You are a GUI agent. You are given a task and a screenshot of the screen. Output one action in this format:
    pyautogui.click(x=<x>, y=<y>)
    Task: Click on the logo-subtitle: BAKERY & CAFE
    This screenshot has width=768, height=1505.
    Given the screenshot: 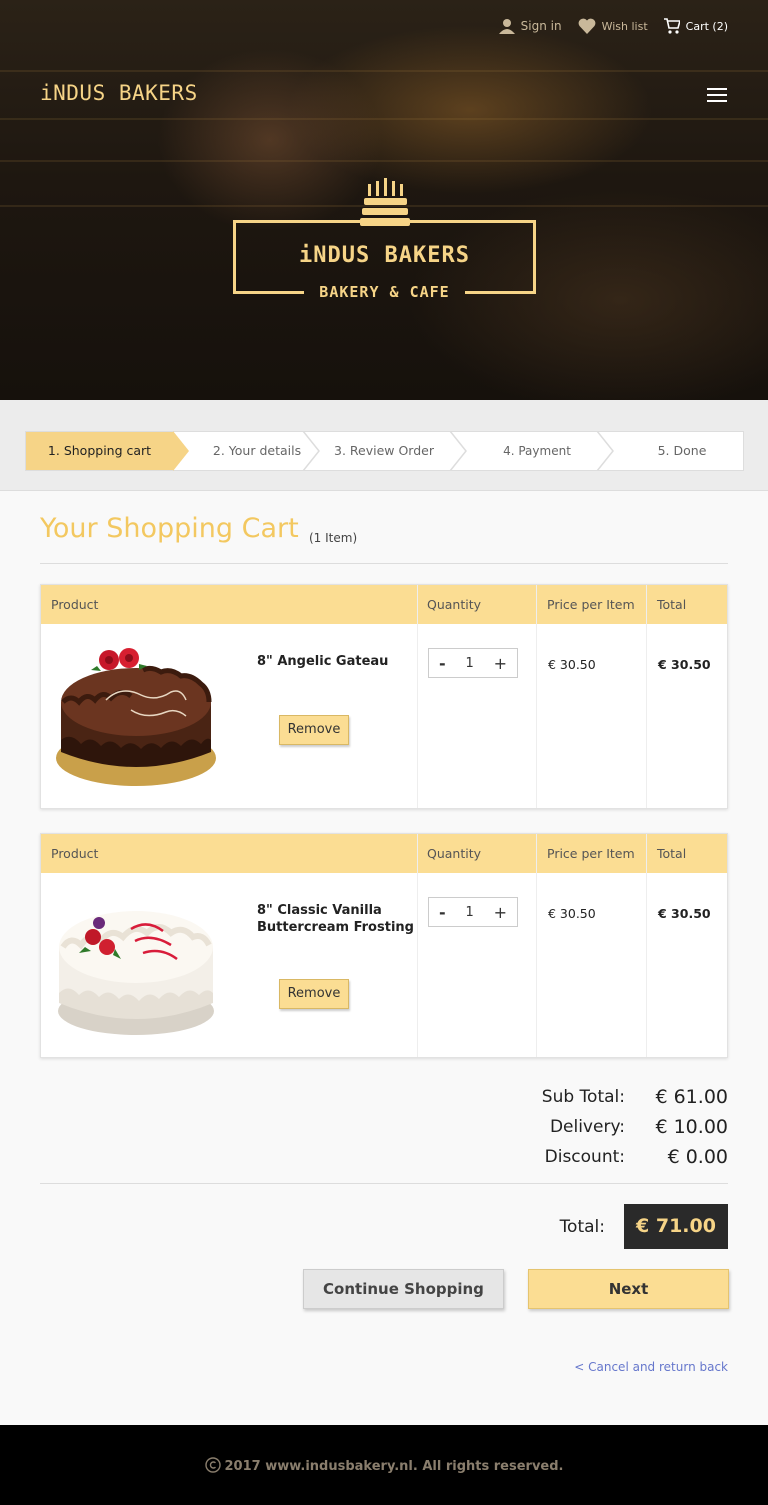 What is the action you would take?
    pyautogui.click(x=384, y=292)
    